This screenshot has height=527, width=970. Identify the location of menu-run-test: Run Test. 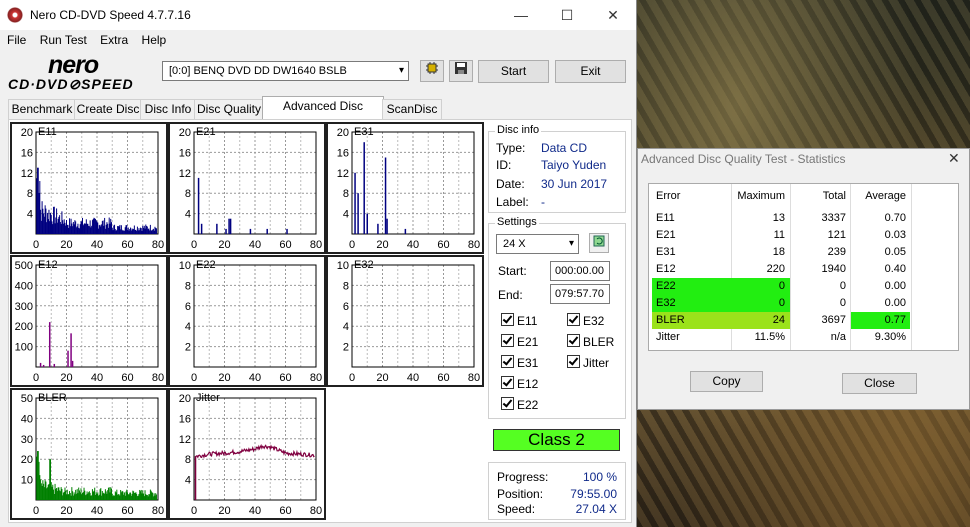
(63, 40).